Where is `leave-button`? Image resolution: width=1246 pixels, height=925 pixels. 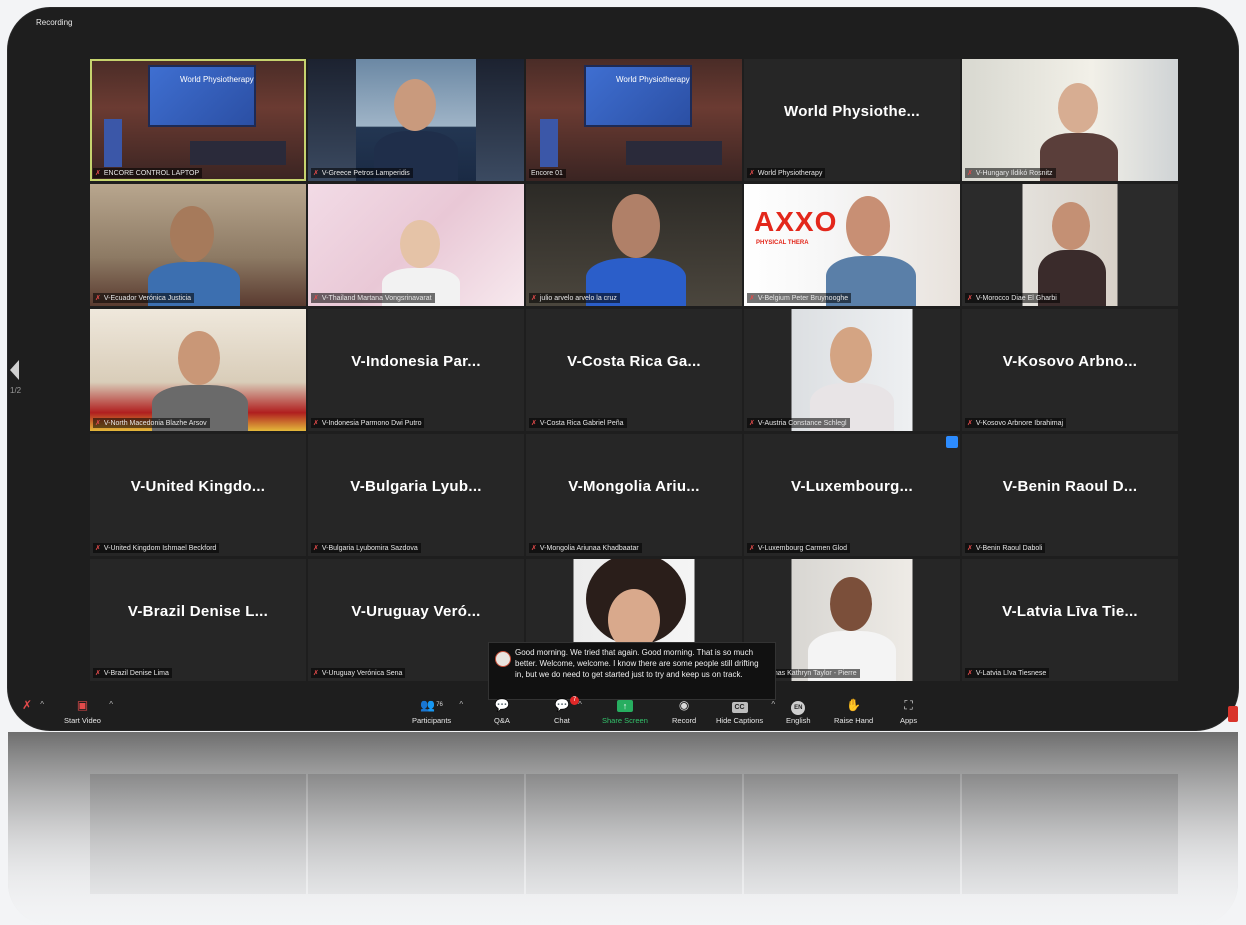
leave-button is located at coordinates (1233, 714).